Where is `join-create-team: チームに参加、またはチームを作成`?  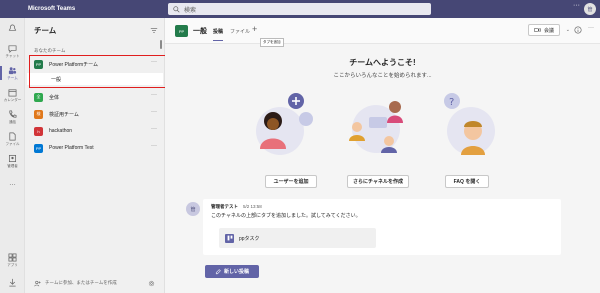 join-create-team: チームに参加、またはチームを作成 is located at coordinates (95, 283).